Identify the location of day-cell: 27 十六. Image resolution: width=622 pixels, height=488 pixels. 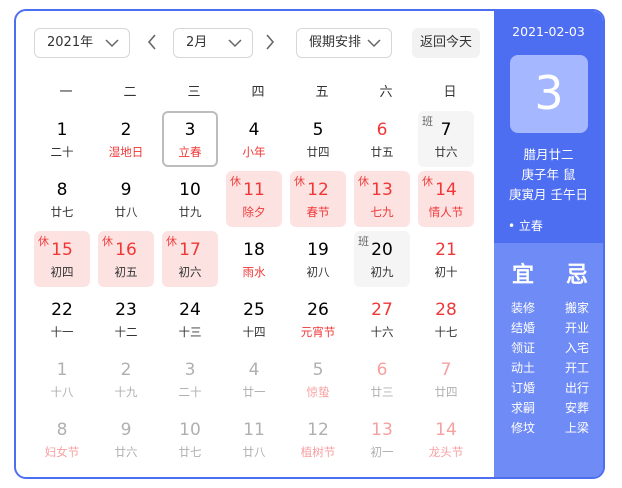
(382, 319).